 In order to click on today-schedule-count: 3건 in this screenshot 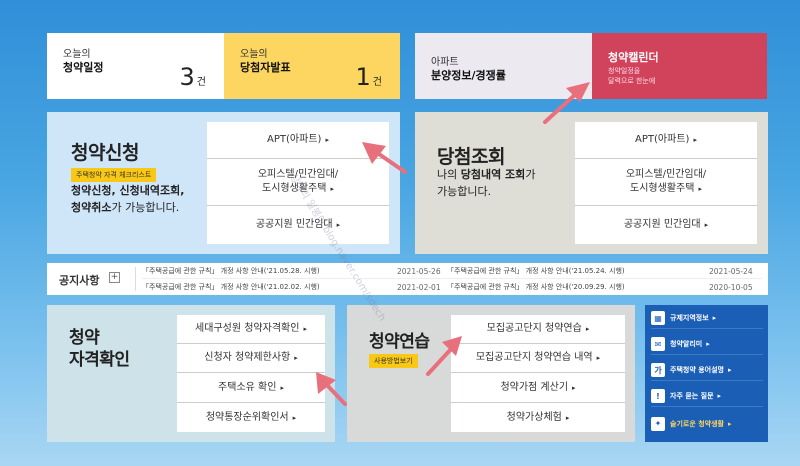, I will do `click(192, 77)`.